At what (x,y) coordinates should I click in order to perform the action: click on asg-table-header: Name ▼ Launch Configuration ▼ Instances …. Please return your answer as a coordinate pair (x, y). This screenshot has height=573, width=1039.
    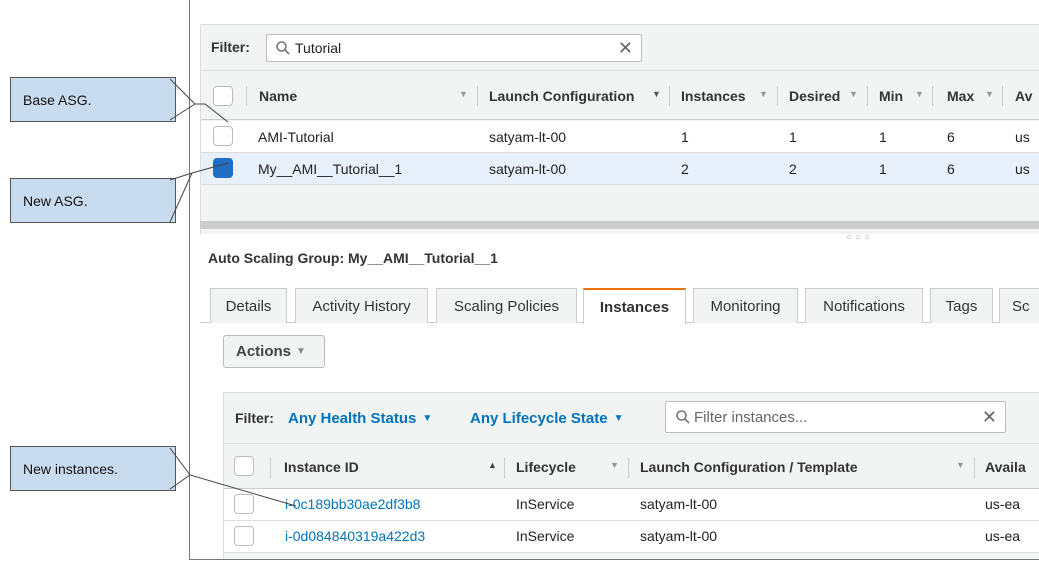
    Looking at the image, I should click on (620, 96).